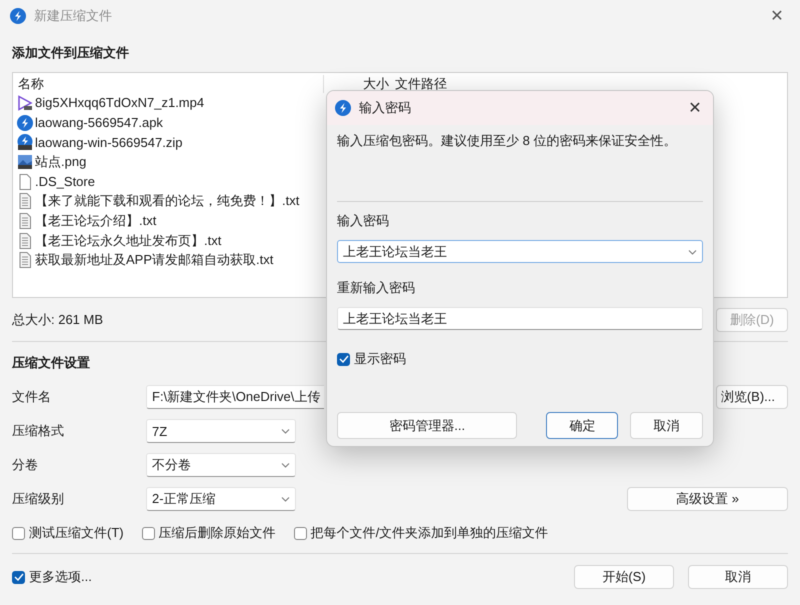  What do you see at coordinates (520, 251) in the screenshot?
I see `password-field: 上老王论坛当老王` at bounding box center [520, 251].